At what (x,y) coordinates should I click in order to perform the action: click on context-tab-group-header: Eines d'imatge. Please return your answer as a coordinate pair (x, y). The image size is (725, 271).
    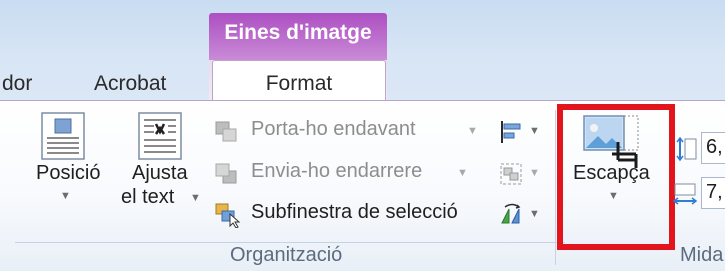
    Looking at the image, I should click on (298, 36).